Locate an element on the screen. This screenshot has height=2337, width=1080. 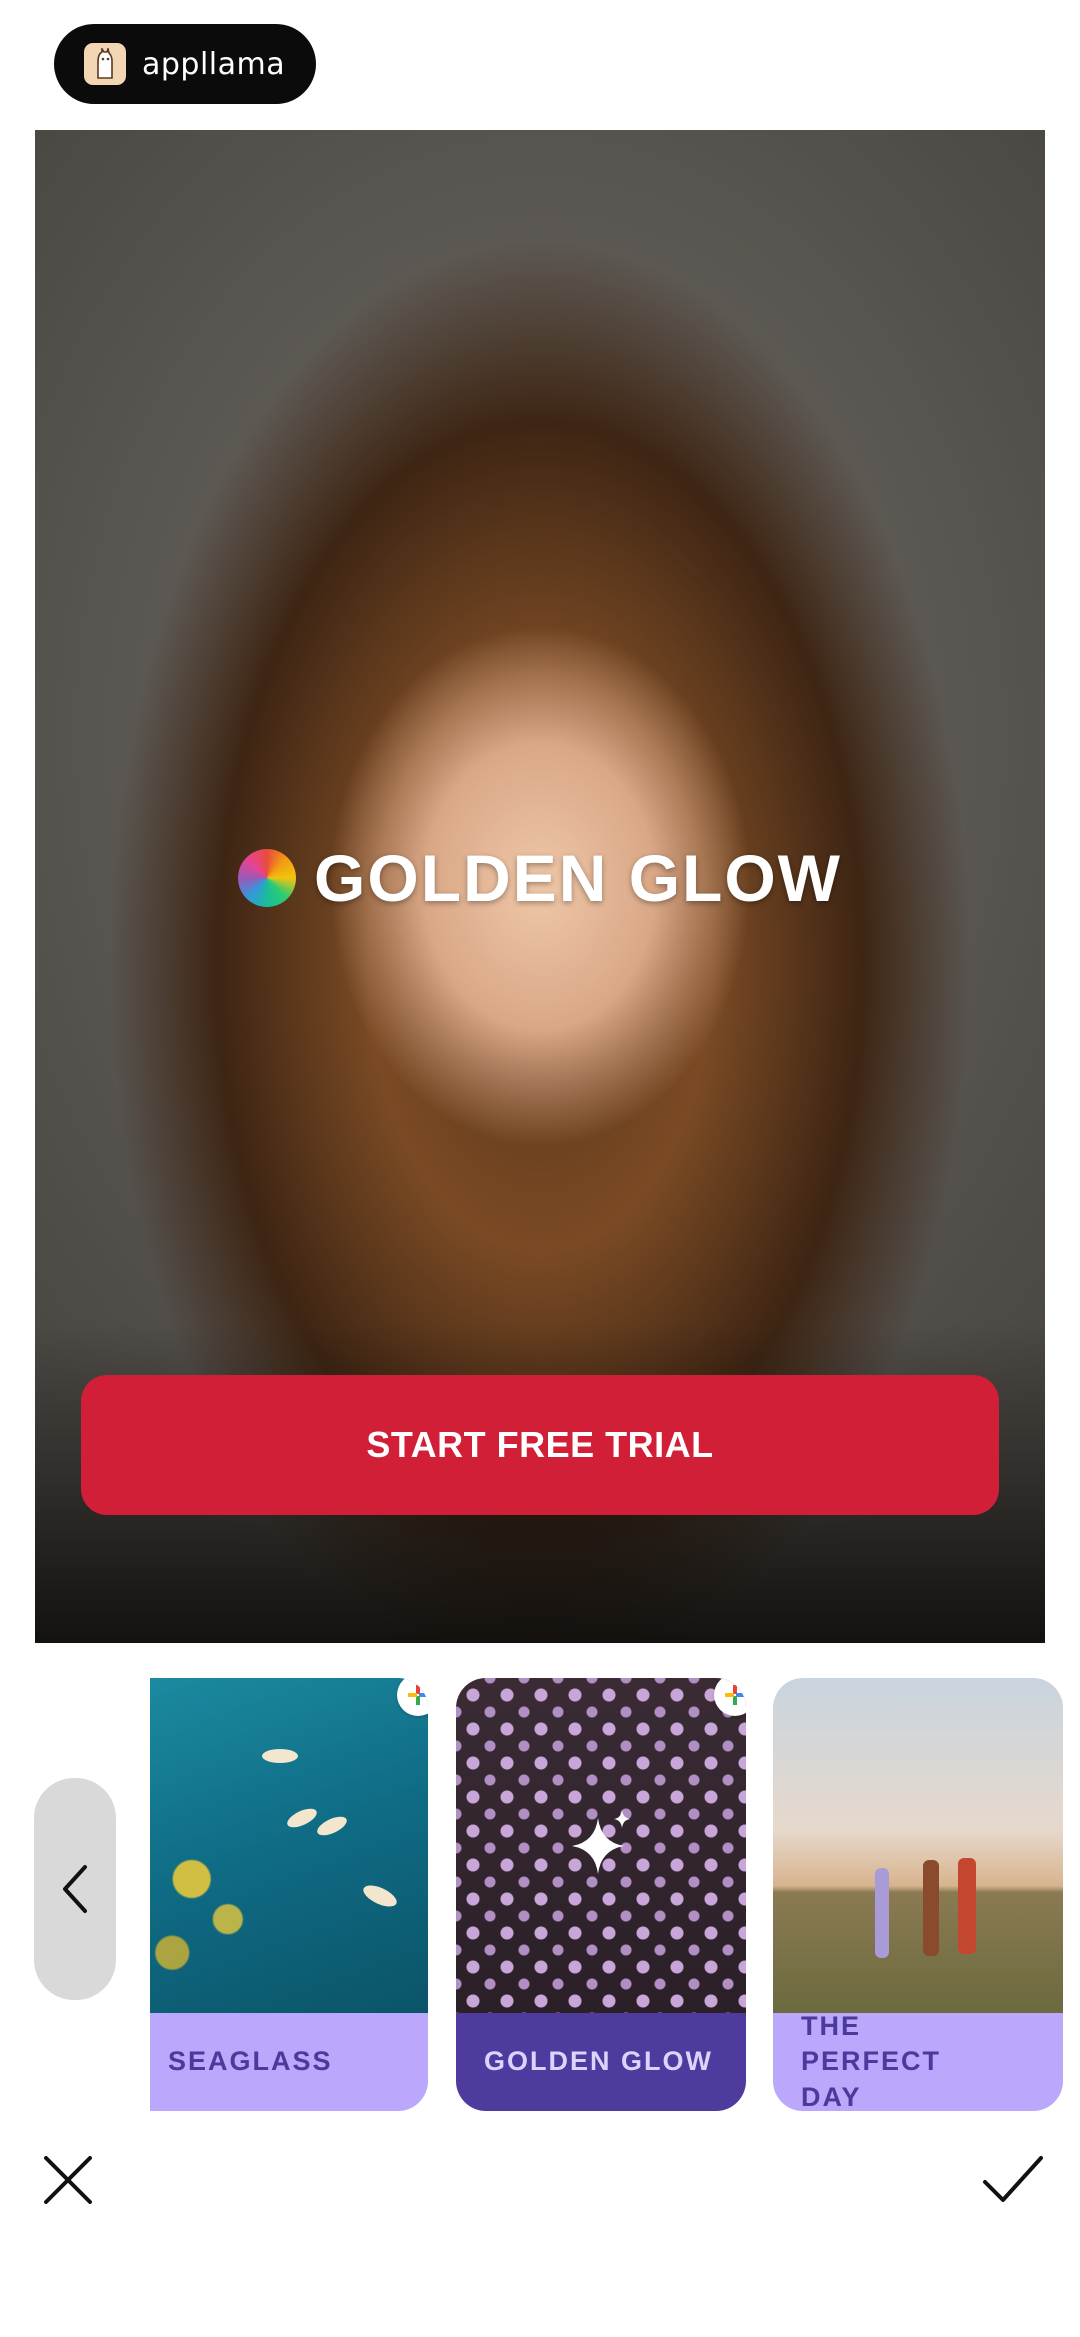
filter-card-seaglass: SEAGLASS is located at coordinates (289, 1894).